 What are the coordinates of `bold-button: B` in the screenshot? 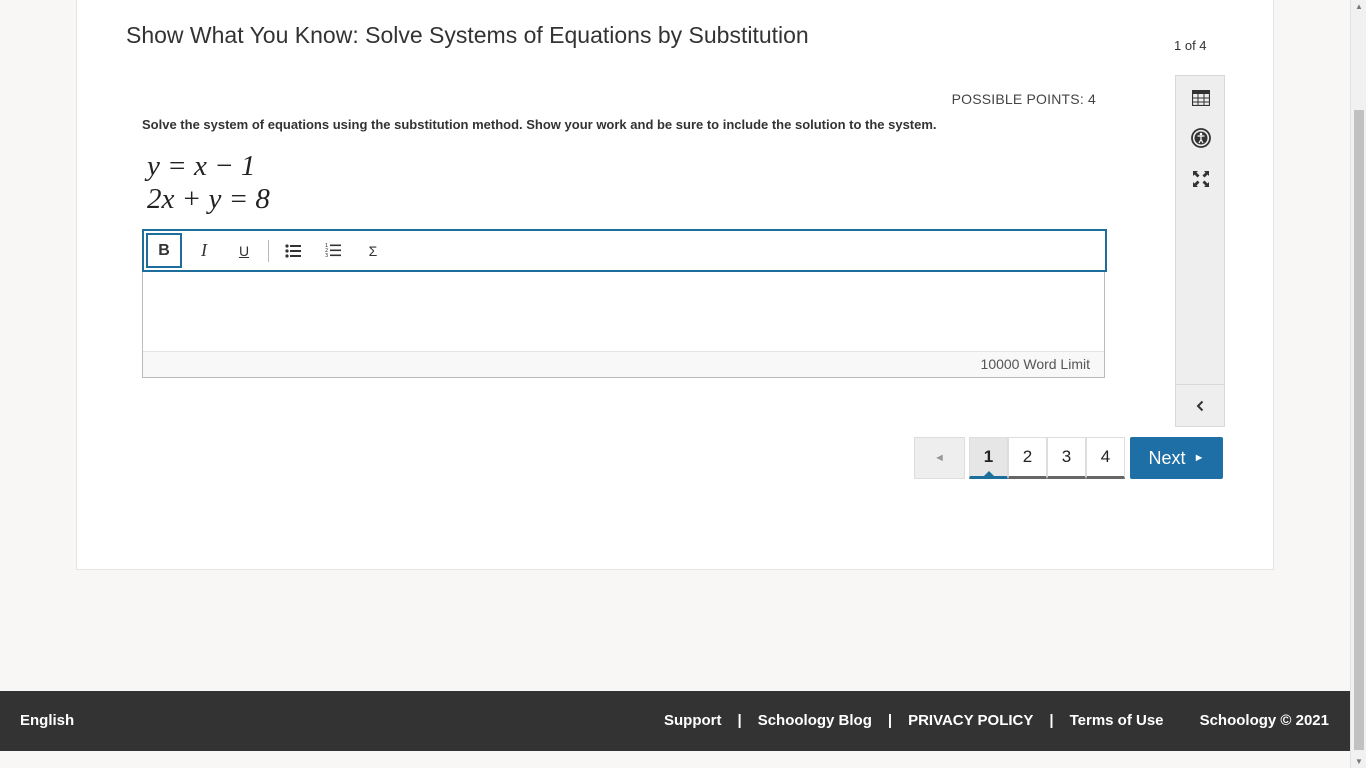 It's located at (164, 250).